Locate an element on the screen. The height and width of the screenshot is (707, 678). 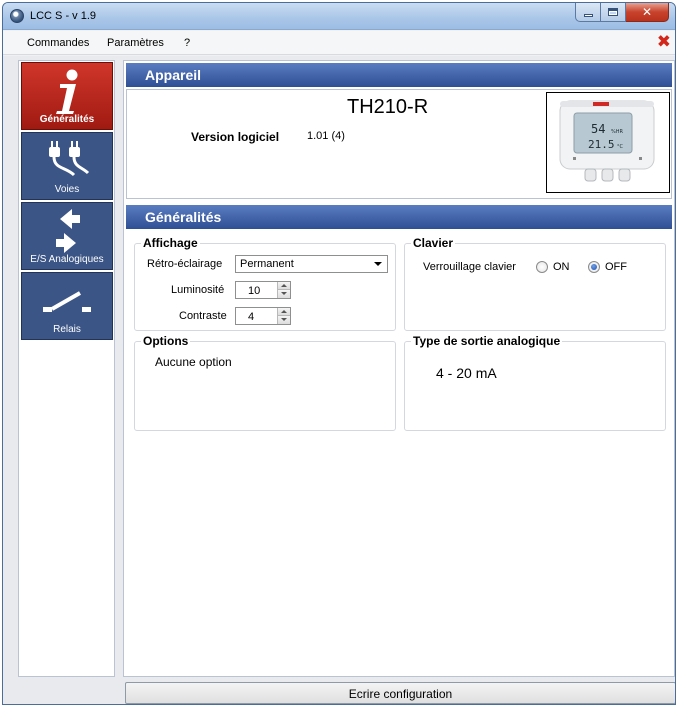
info-icon is located at coordinates (67, 91).